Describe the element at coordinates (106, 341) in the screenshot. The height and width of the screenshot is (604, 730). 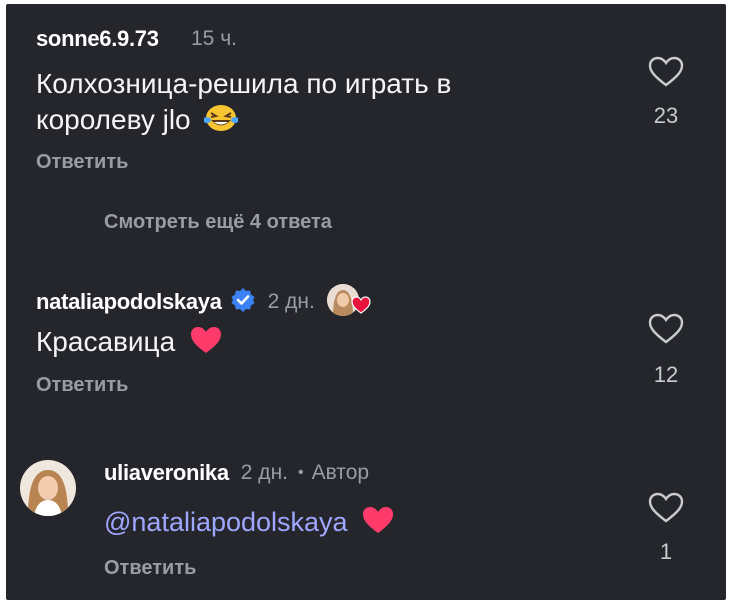
I see `comment-text: Красавица` at that location.